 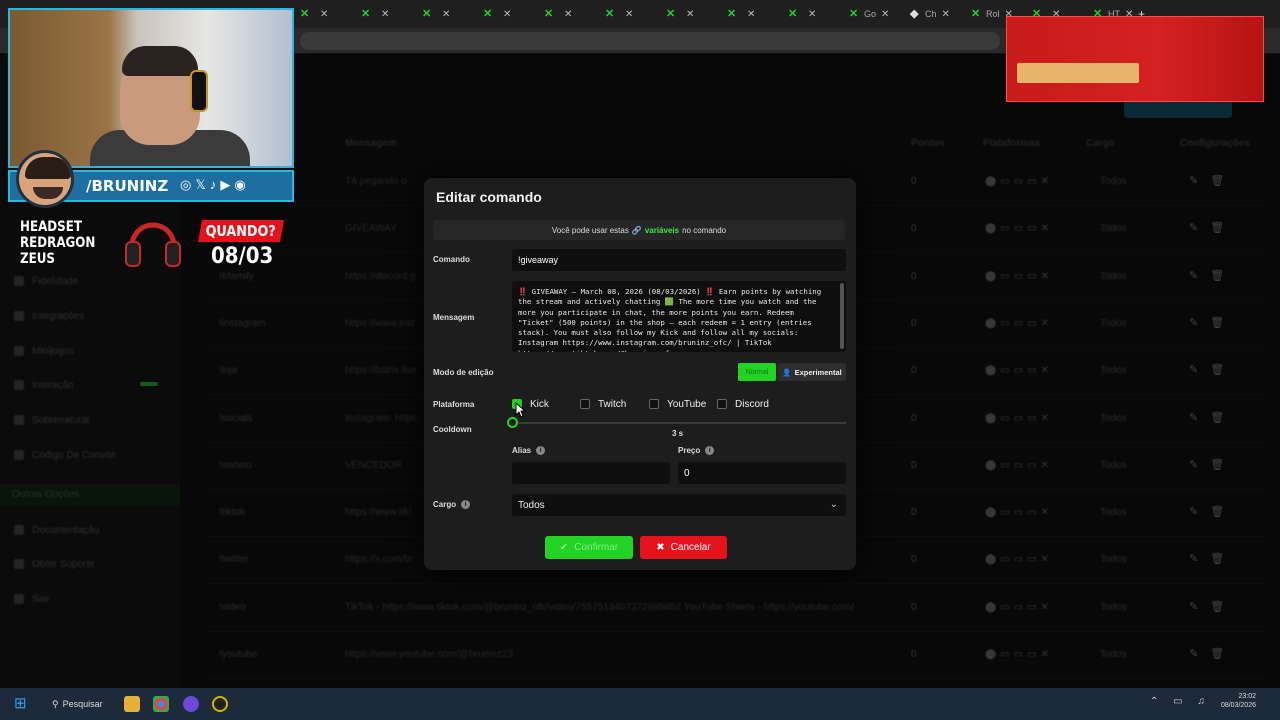 I want to click on cooldown-slider-handle, so click(x=512, y=422).